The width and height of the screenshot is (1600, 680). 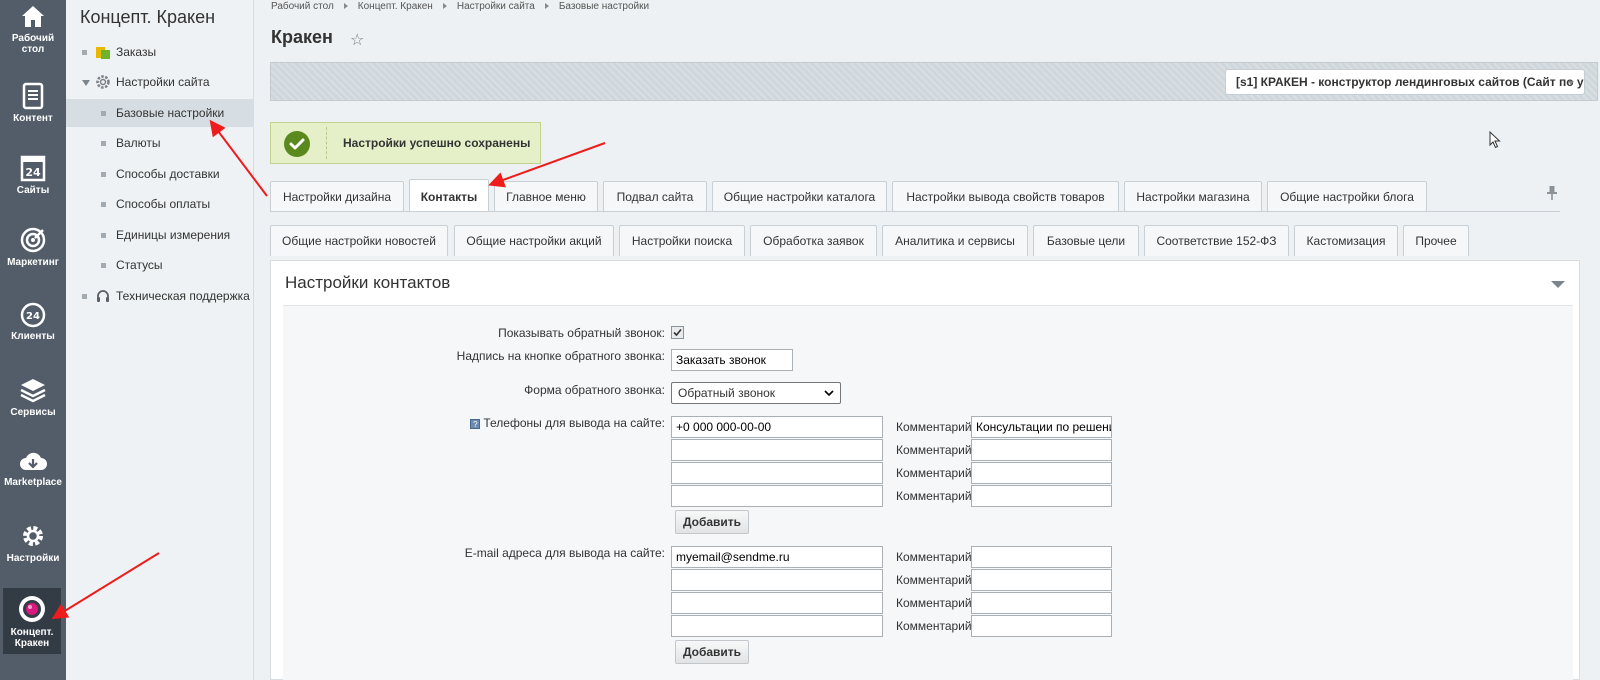 What do you see at coordinates (395, 6) in the screenshot?
I see `breadcrumb-item: Концепт. Кракен` at bounding box center [395, 6].